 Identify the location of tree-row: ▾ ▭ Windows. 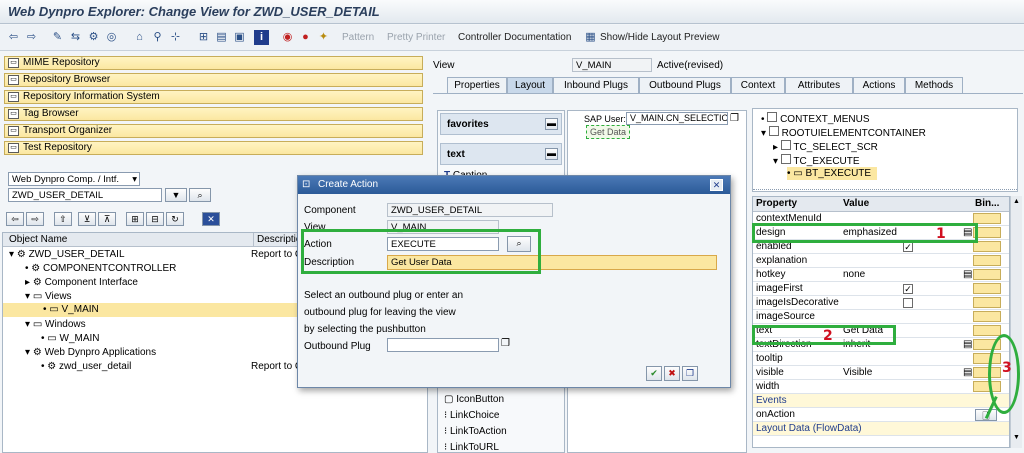
(55, 324).